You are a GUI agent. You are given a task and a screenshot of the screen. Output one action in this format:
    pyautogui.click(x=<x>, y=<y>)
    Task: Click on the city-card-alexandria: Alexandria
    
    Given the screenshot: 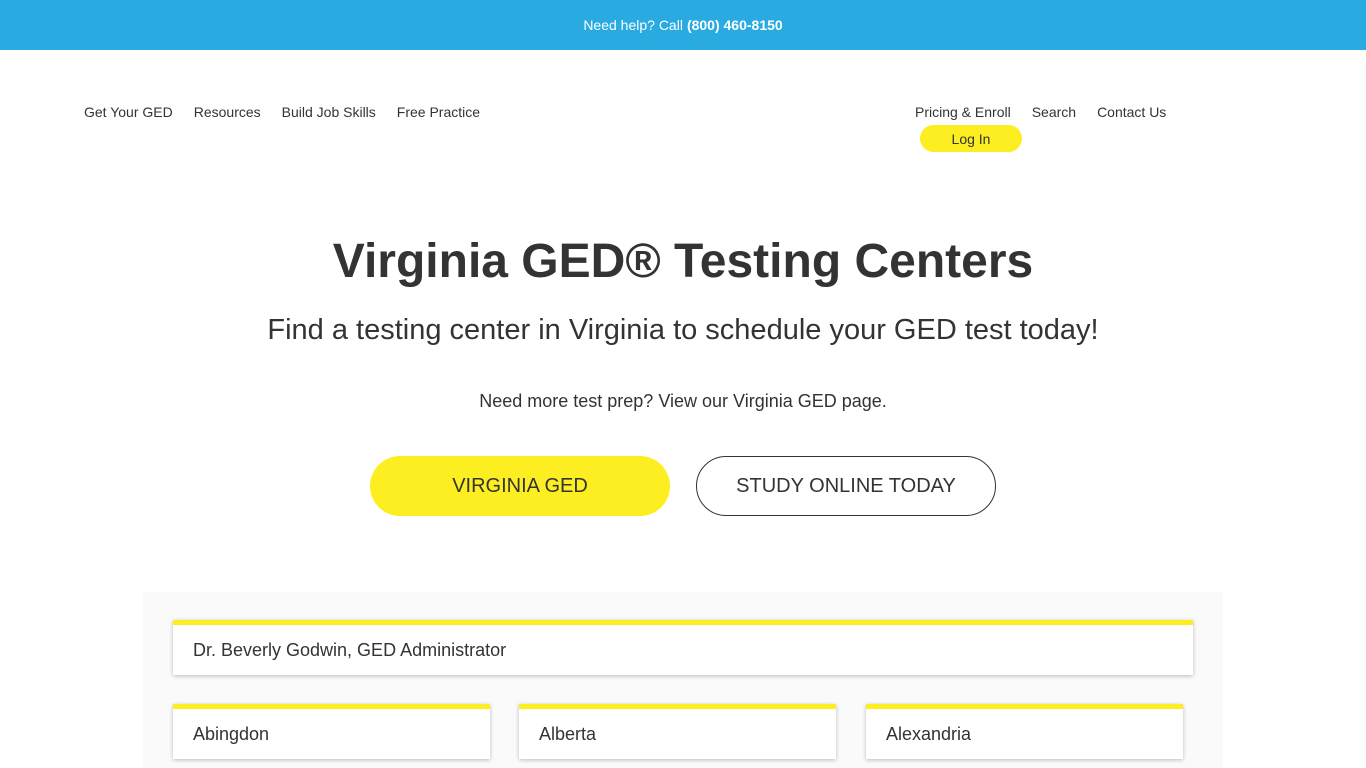 What is the action you would take?
    pyautogui.click(x=1024, y=731)
    